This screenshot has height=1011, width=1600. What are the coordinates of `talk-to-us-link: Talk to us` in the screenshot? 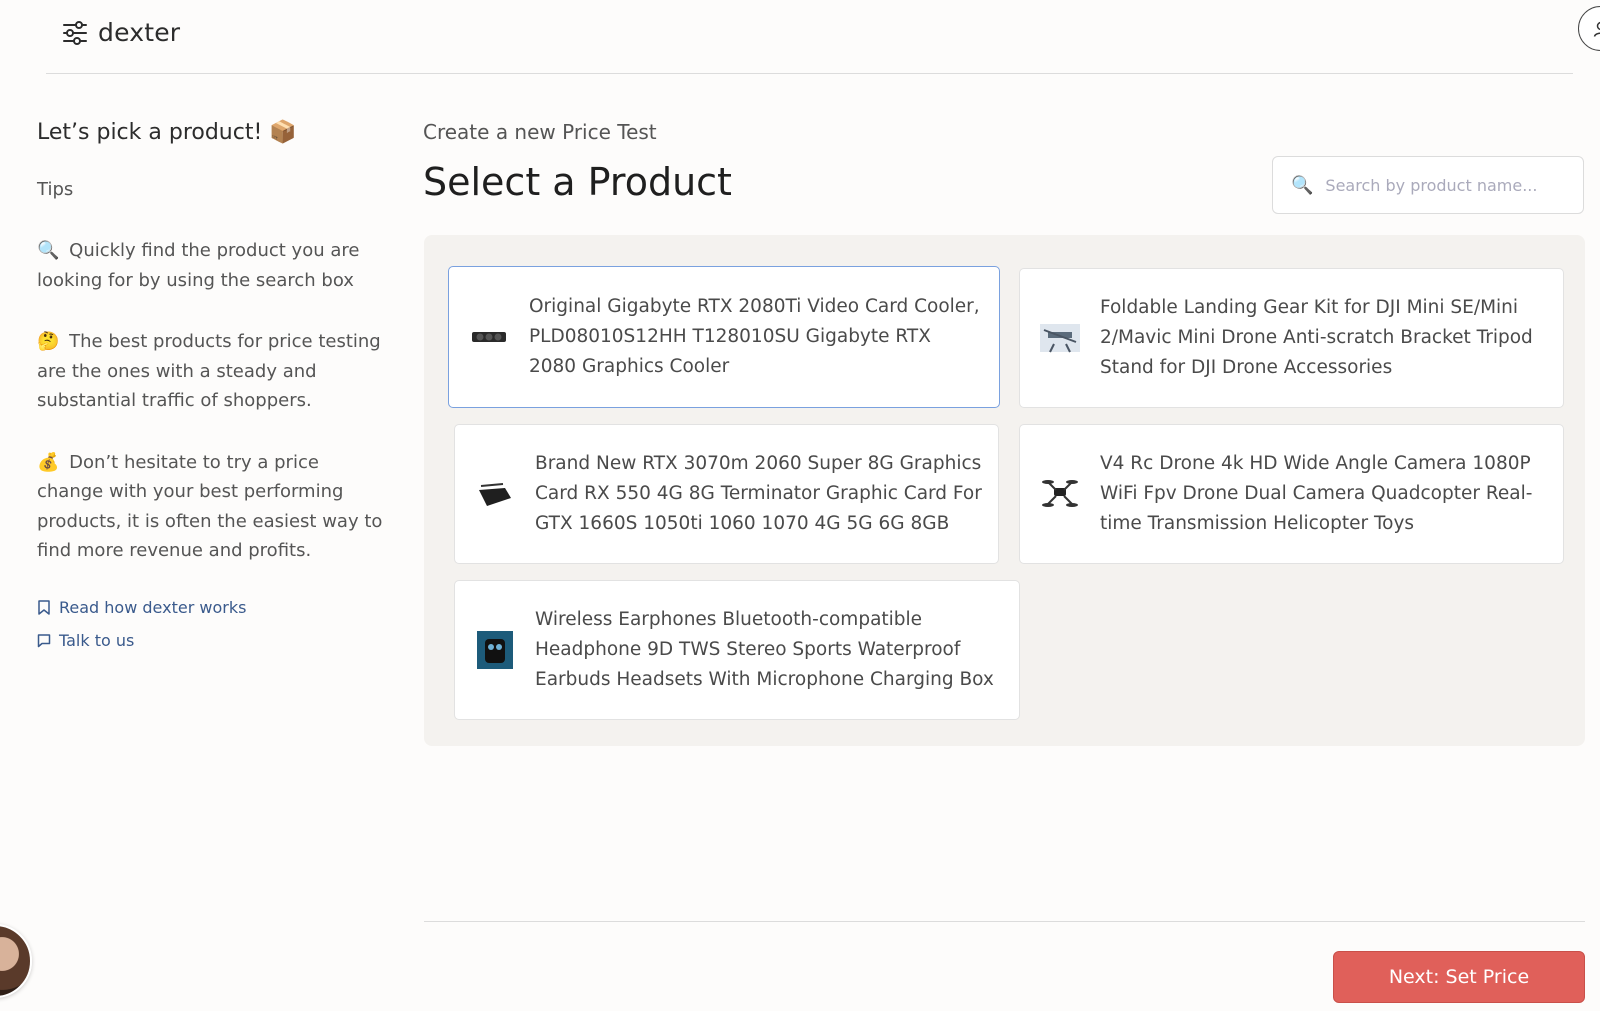 It's located at (212, 640).